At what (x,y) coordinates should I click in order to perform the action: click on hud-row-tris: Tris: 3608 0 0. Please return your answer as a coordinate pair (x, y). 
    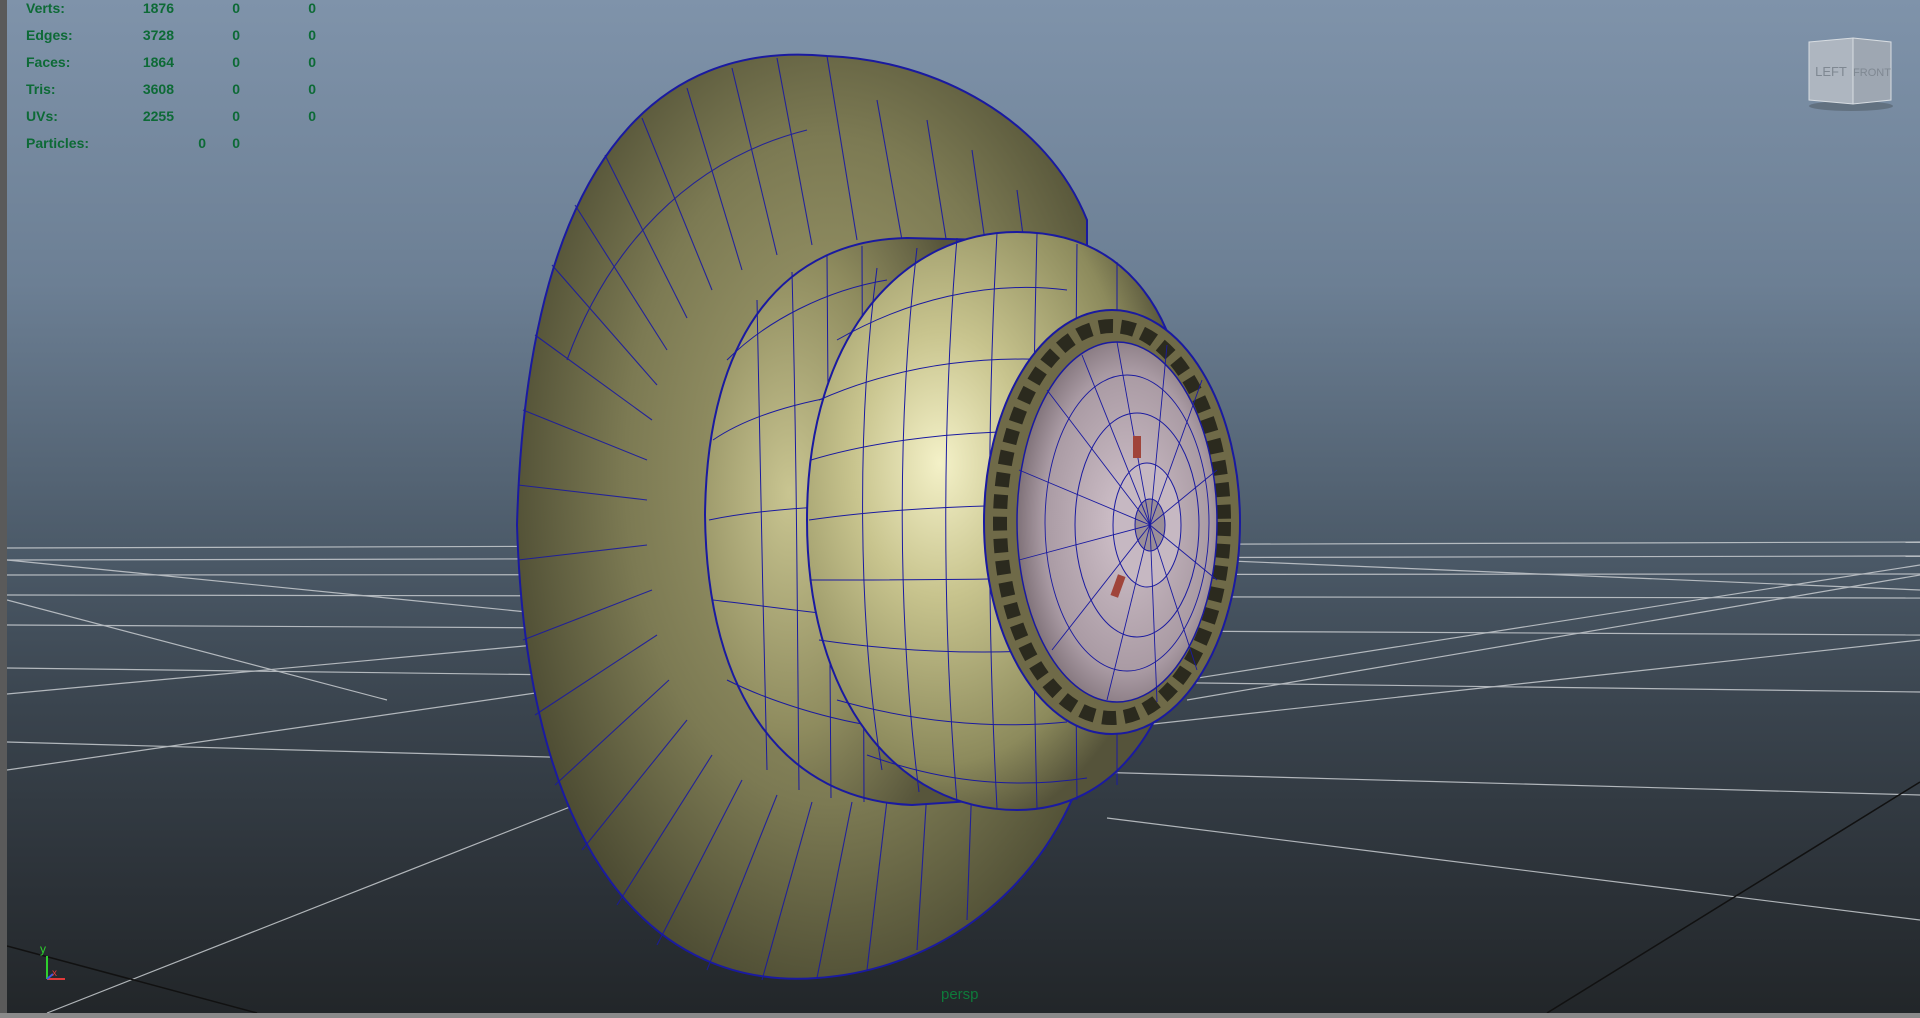
    Looking at the image, I should click on (206, 92).